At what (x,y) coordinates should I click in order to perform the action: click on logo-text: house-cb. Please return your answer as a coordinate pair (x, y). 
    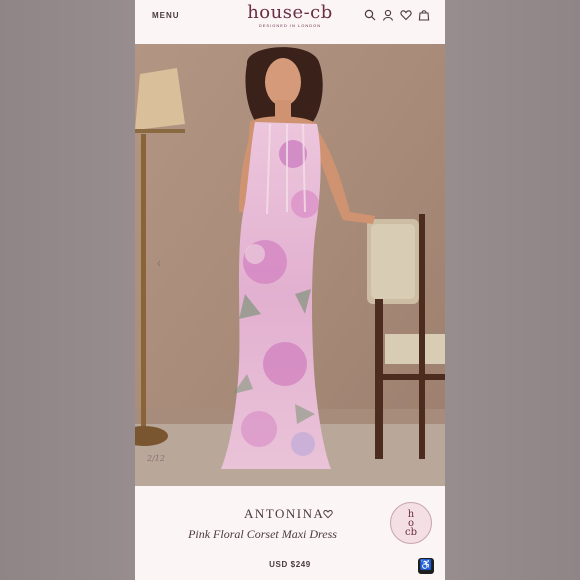
    Looking at the image, I should click on (290, 12).